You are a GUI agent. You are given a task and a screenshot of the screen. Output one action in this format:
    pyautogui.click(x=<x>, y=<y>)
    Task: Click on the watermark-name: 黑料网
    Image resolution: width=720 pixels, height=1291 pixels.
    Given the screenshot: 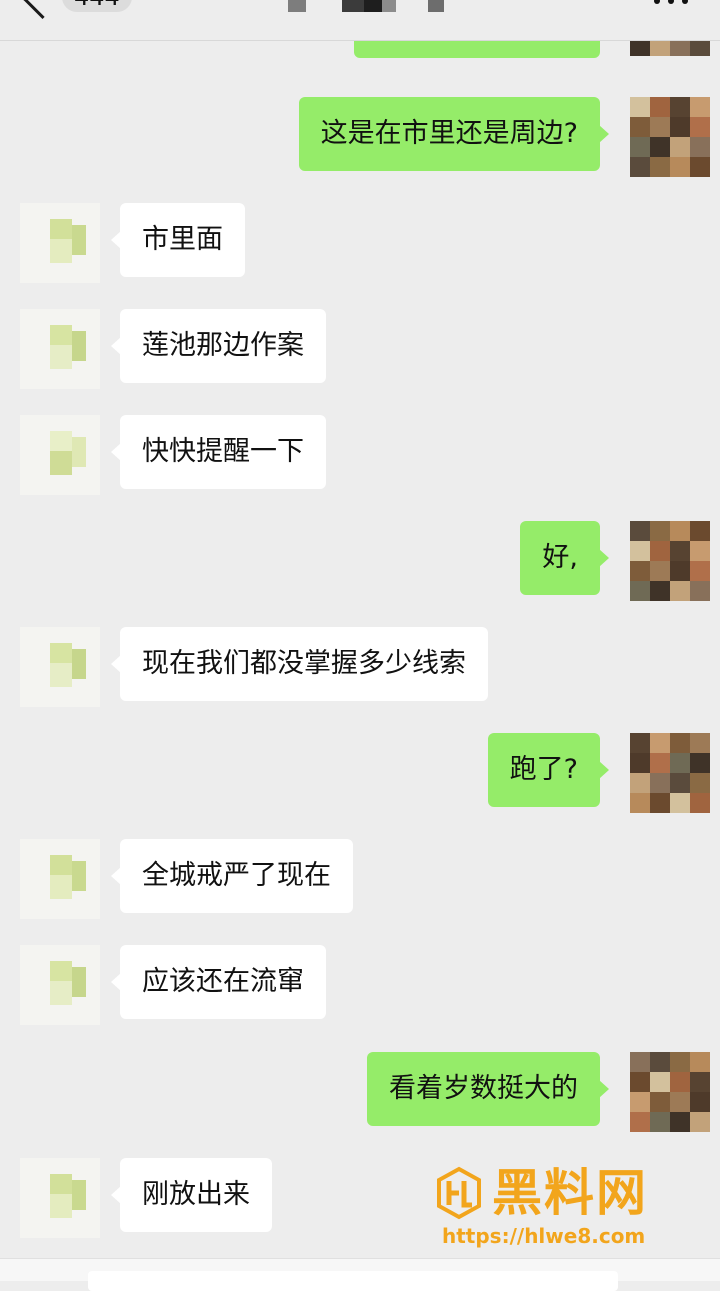 What is the action you would take?
    pyautogui.click(x=570, y=1193)
    